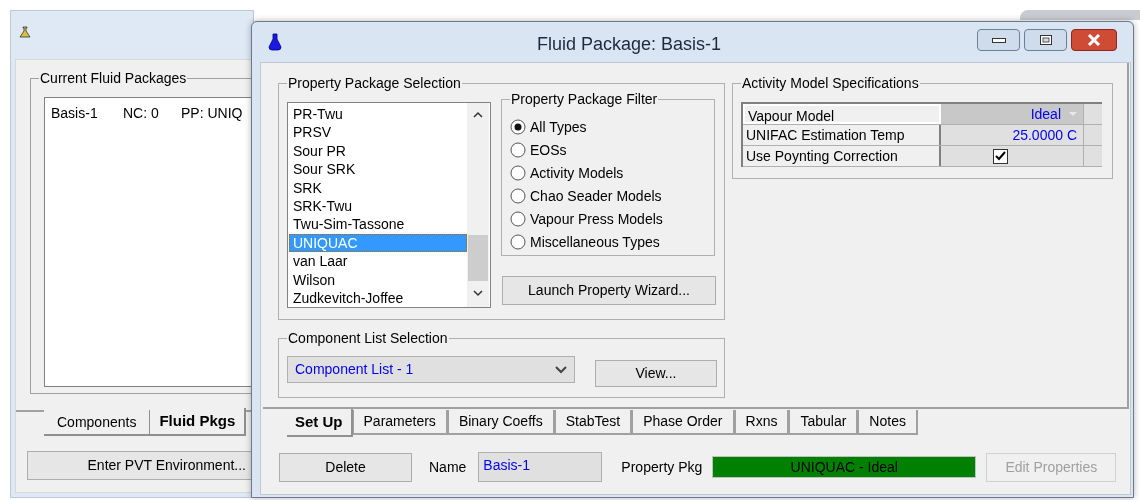 The height and width of the screenshot is (500, 1140). What do you see at coordinates (378, 298) in the screenshot?
I see `list-item: Zudkevitch-Joffee` at bounding box center [378, 298].